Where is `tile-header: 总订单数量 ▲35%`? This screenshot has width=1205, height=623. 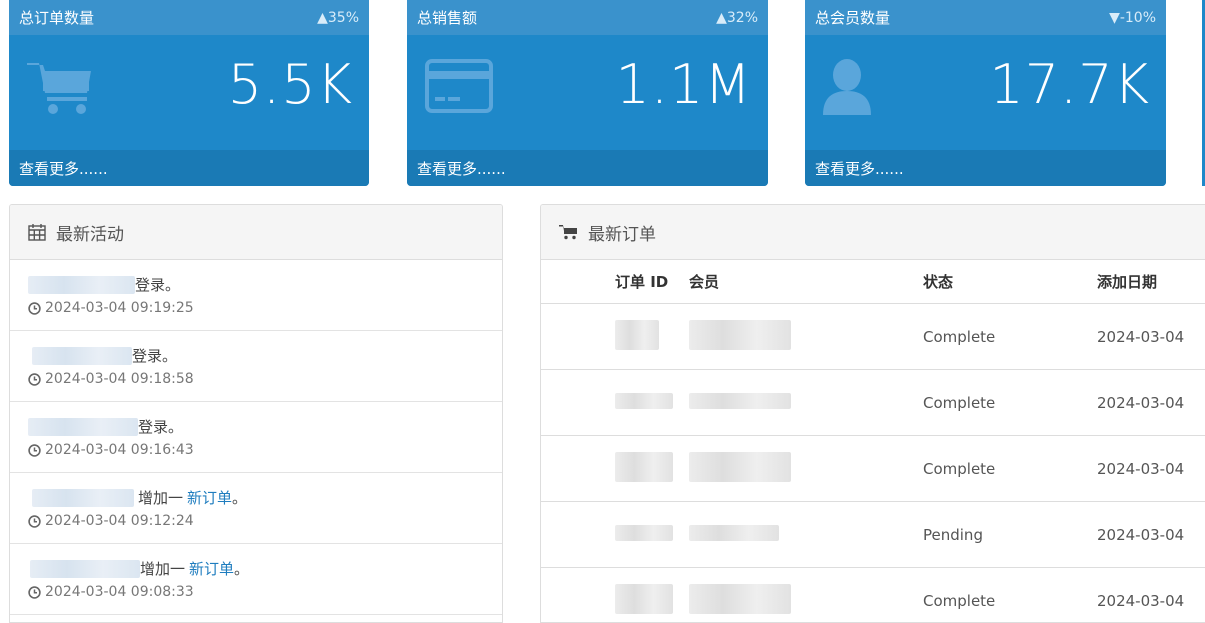
tile-header: 总订单数量 ▲35% is located at coordinates (189, 17).